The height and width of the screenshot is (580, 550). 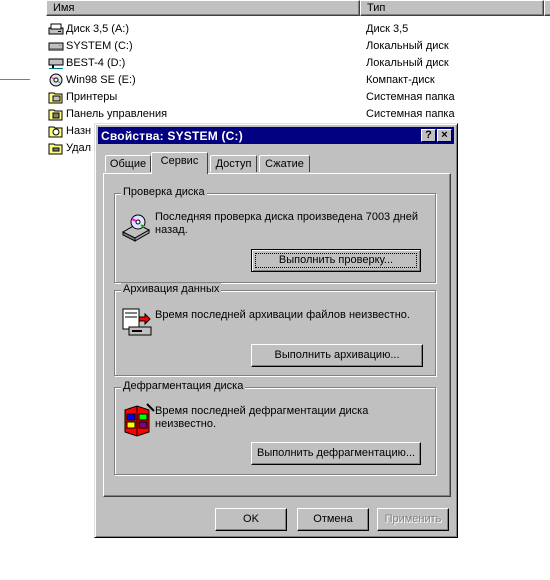 What do you see at coordinates (179, 163) in the screenshot?
I see `tab-service: Сервис` at bounding box center [179, 163].